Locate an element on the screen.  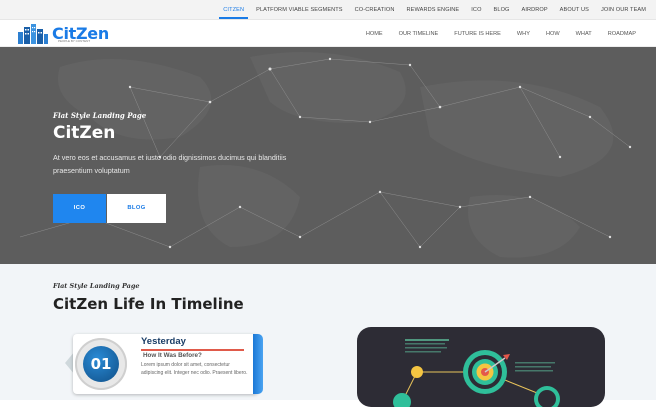
subnav-future-is-here: FUTURE IS HERE is located at coordinates (477, 34).